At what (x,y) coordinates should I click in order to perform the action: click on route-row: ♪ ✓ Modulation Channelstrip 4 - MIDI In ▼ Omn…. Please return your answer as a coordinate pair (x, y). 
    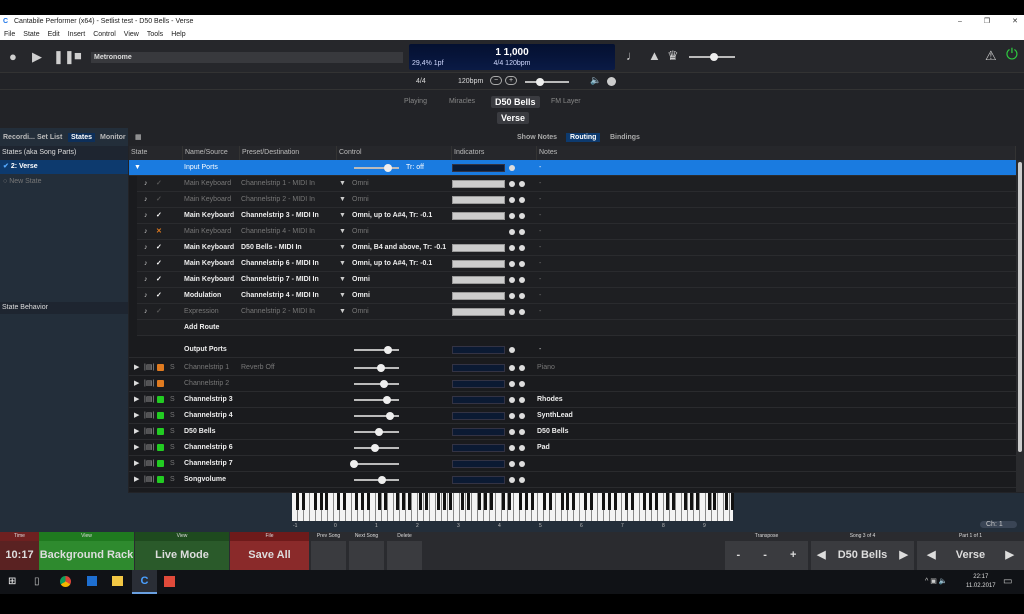
    Looking at the image, I should click on (576, 296).